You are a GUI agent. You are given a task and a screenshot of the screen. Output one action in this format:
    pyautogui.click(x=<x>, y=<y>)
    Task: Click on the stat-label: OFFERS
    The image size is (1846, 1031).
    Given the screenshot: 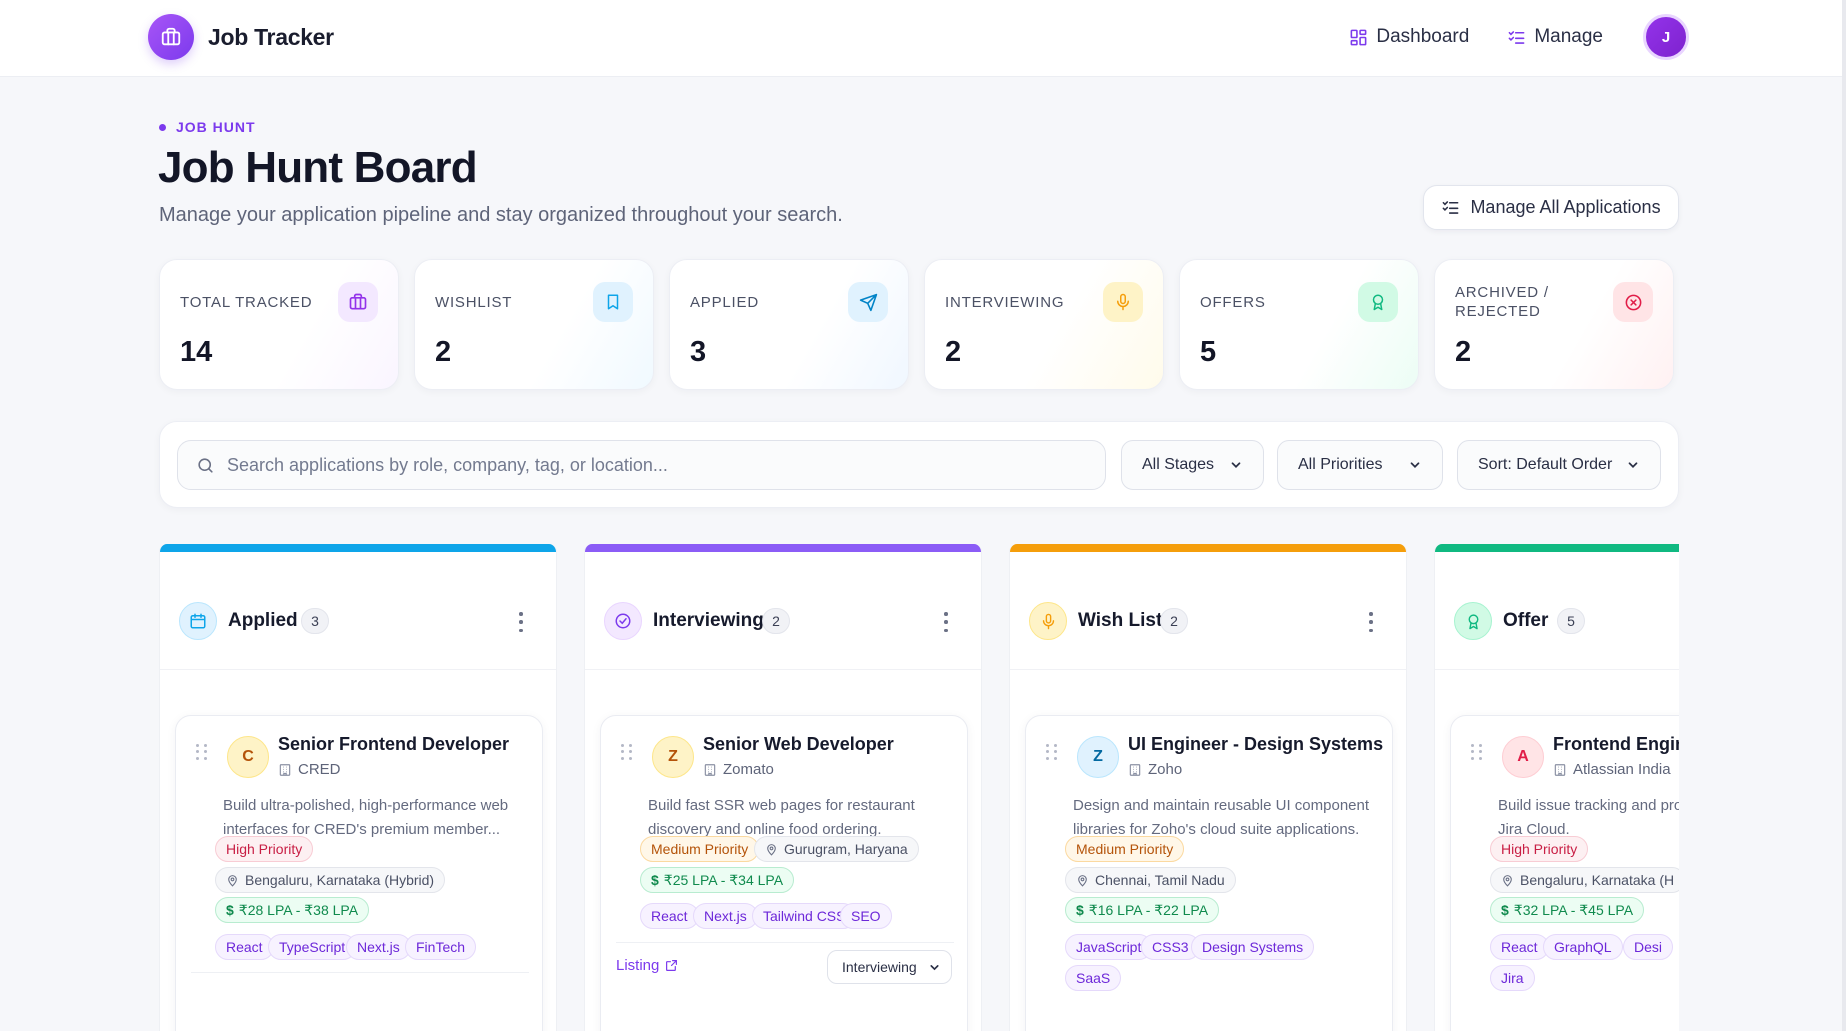 What is the action you would take?
    pyautogui.click(x=1233, y=302)
    